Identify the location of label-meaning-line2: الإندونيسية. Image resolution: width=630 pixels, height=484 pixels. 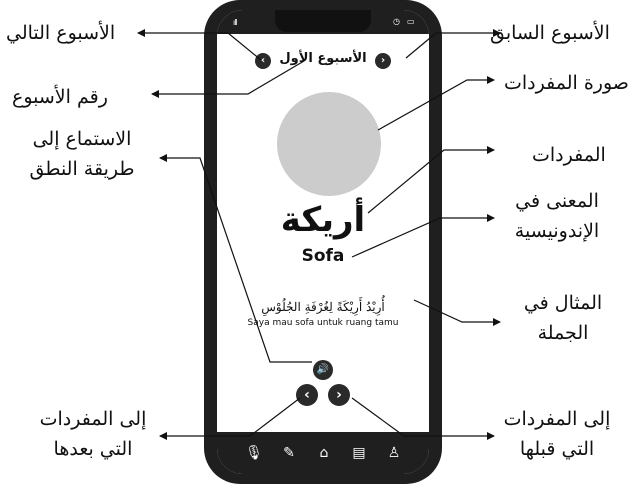
(557, 231).